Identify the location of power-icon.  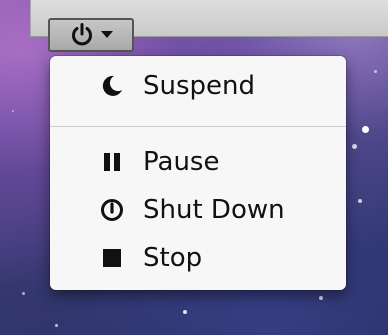
(82, 35).